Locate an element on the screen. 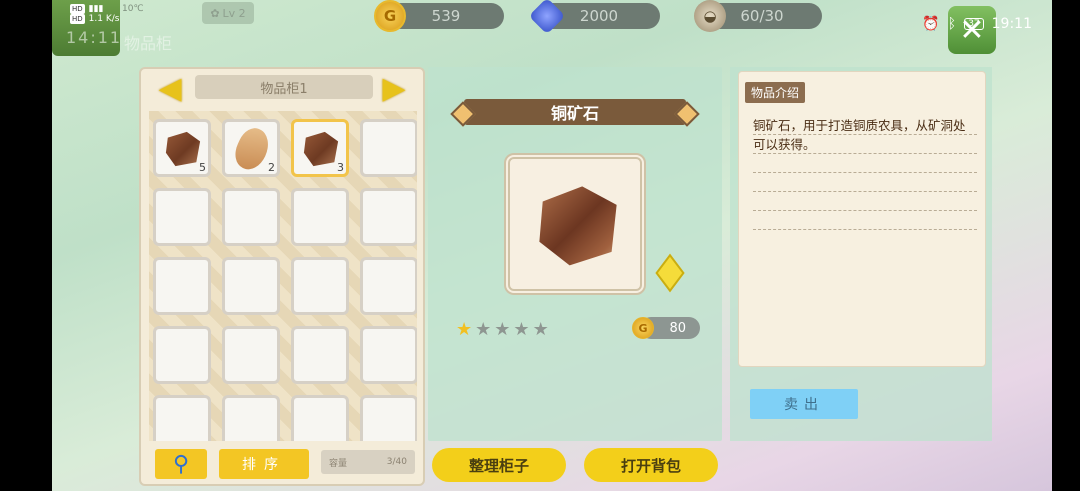 This screenshot has height=491, width=1080. level-badge: ✿ Lv 2 is located at coordinates (228, 13).